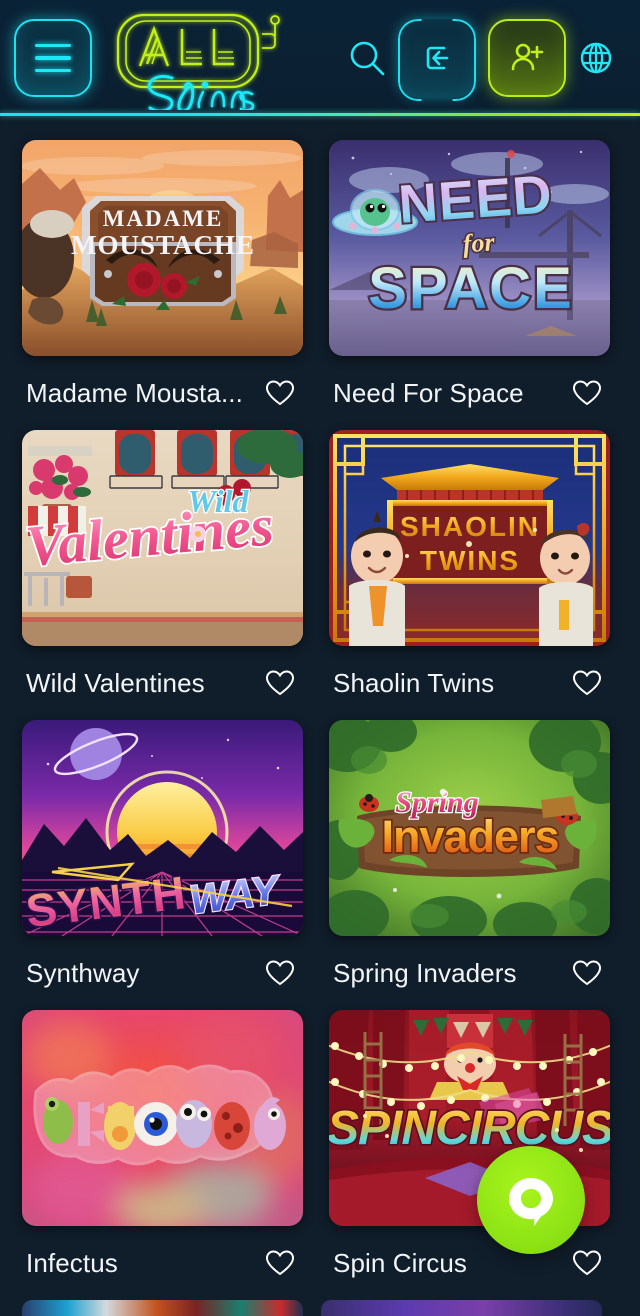 The image size is (640, 1316). I want to click on game-title: Need For Space, so click(428, 392).